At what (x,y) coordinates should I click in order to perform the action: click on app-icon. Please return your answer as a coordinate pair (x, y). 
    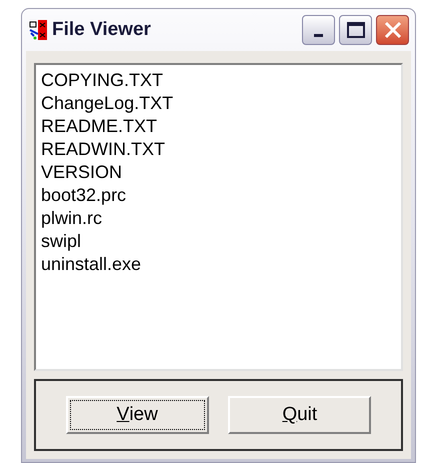
    Looking at the image, I should click on (38, 30).